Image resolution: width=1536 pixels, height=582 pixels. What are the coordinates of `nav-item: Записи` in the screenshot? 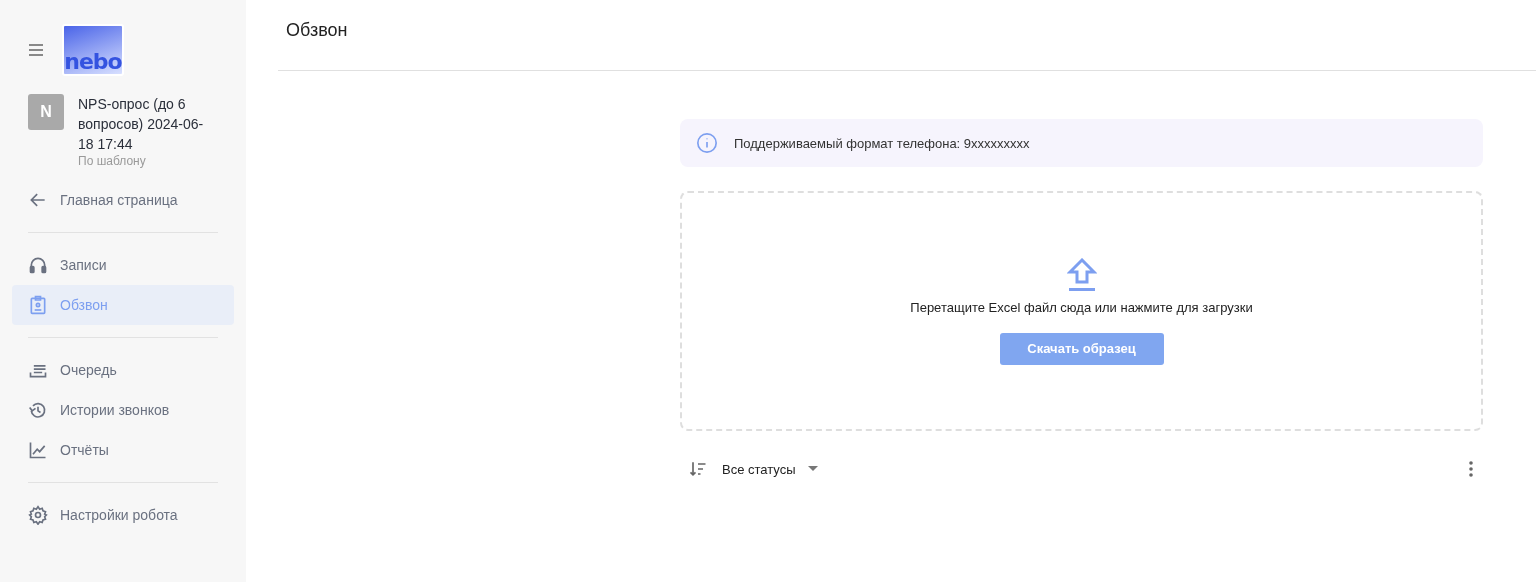 It's located at (123, 265).